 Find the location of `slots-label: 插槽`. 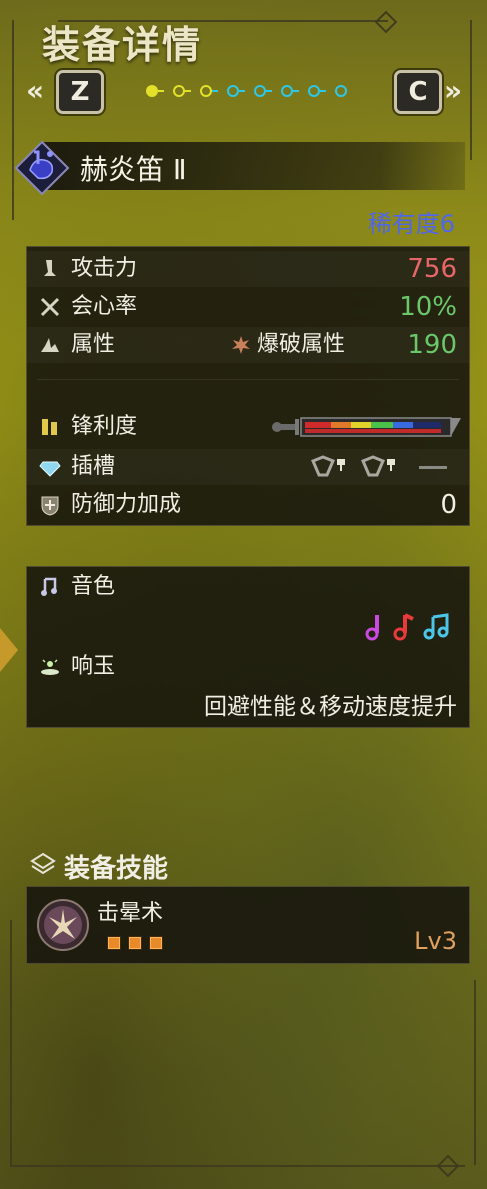

slots-label: 插槽 is located at coordinates (93, 466).